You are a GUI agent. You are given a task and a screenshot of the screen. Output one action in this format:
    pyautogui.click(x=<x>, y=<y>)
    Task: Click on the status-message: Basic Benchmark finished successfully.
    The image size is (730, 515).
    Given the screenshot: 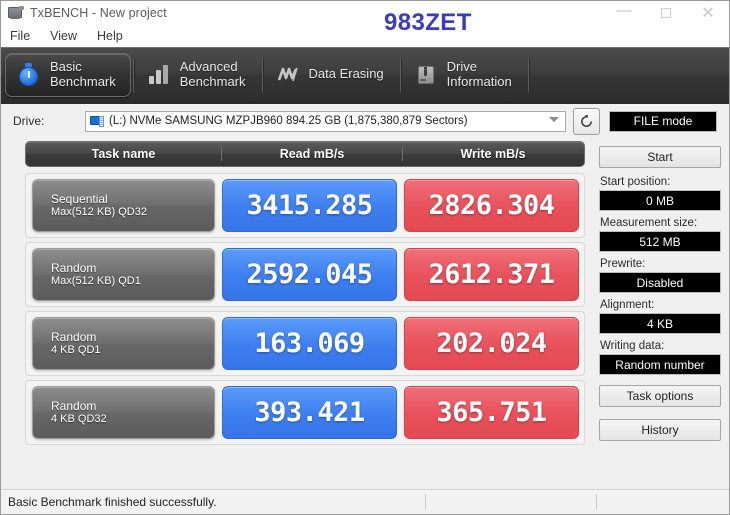 What is the action you would take?
    pyautogui.click(x=112, y=502)
    